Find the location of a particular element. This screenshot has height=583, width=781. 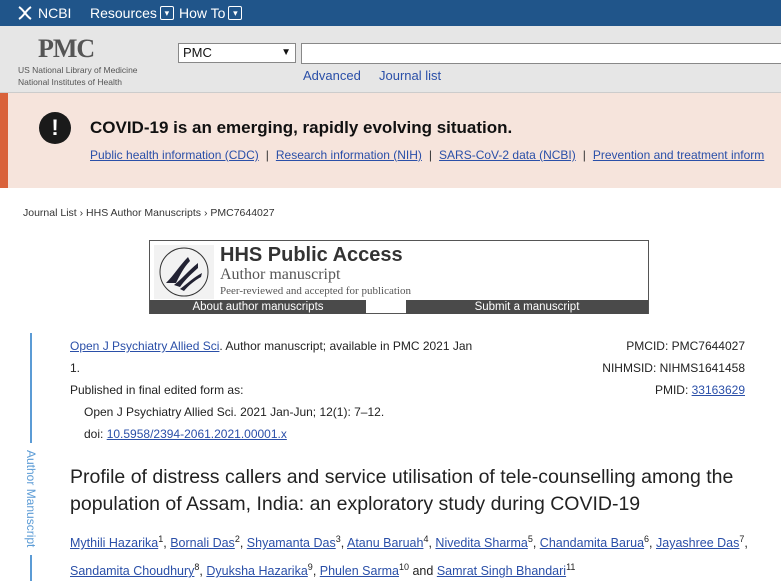

ribbon-line-top is located at coordinates (31, 388).